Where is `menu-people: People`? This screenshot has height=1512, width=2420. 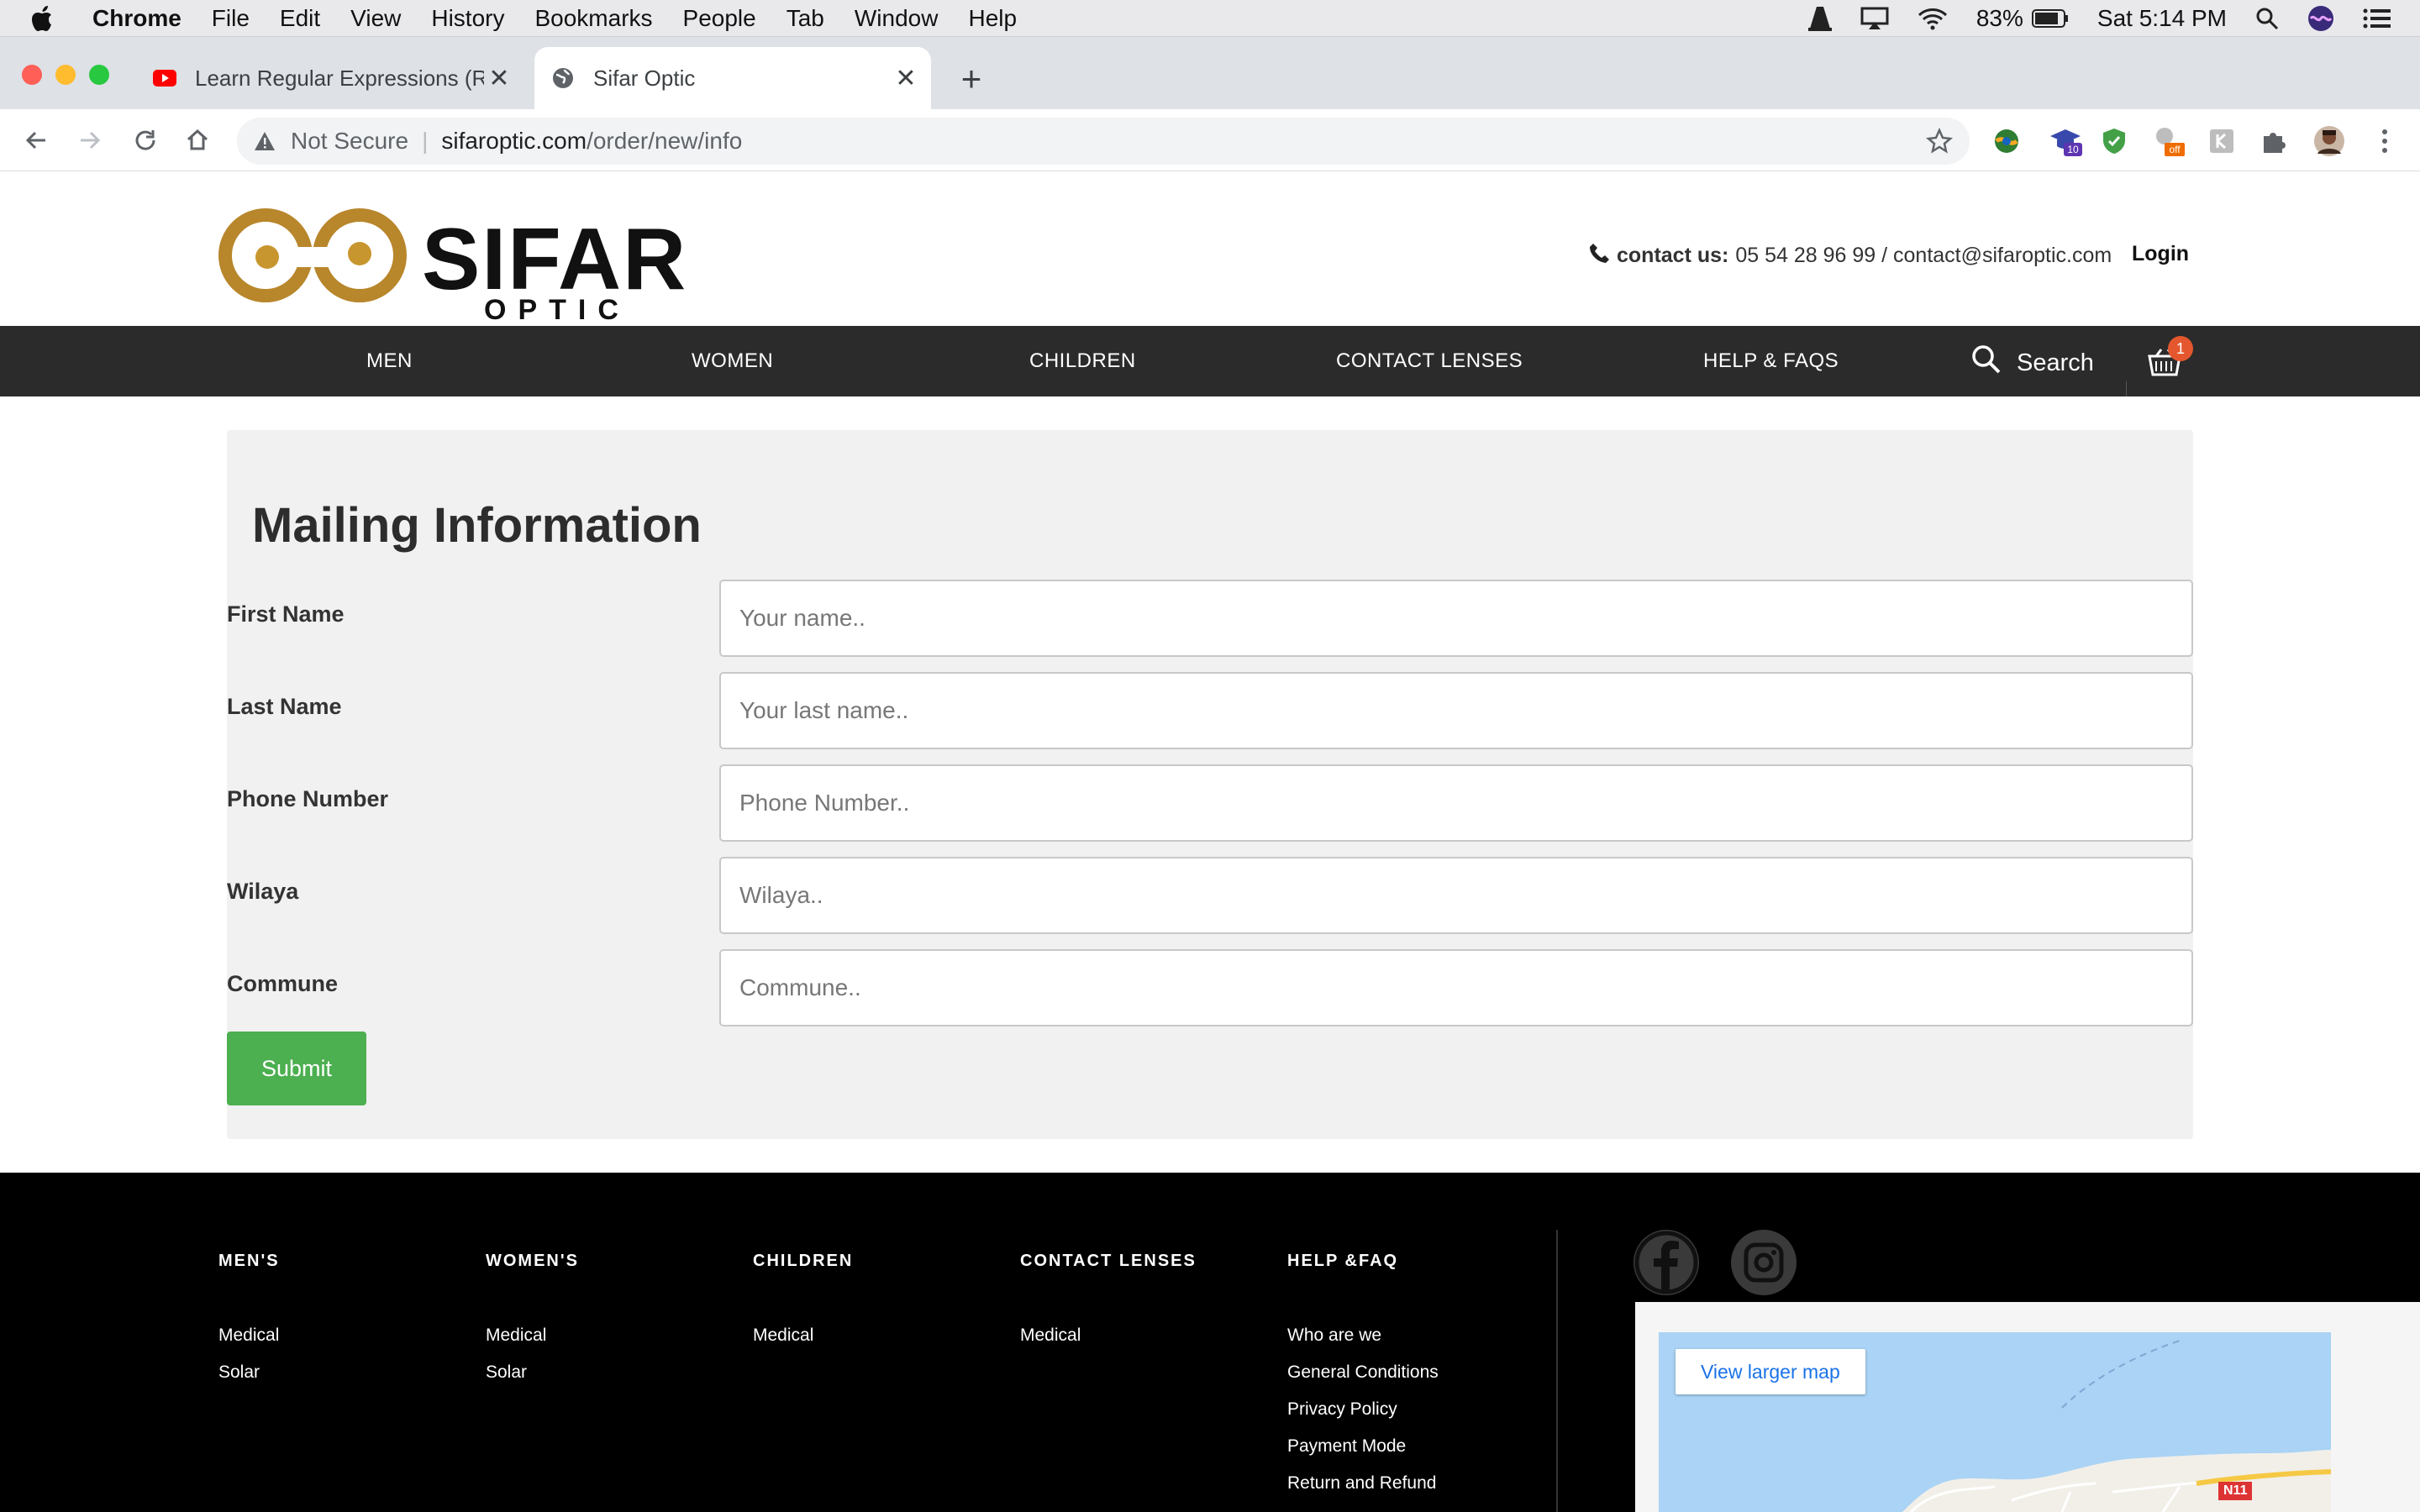 menu-people: People is located at coordinates (719, 18).